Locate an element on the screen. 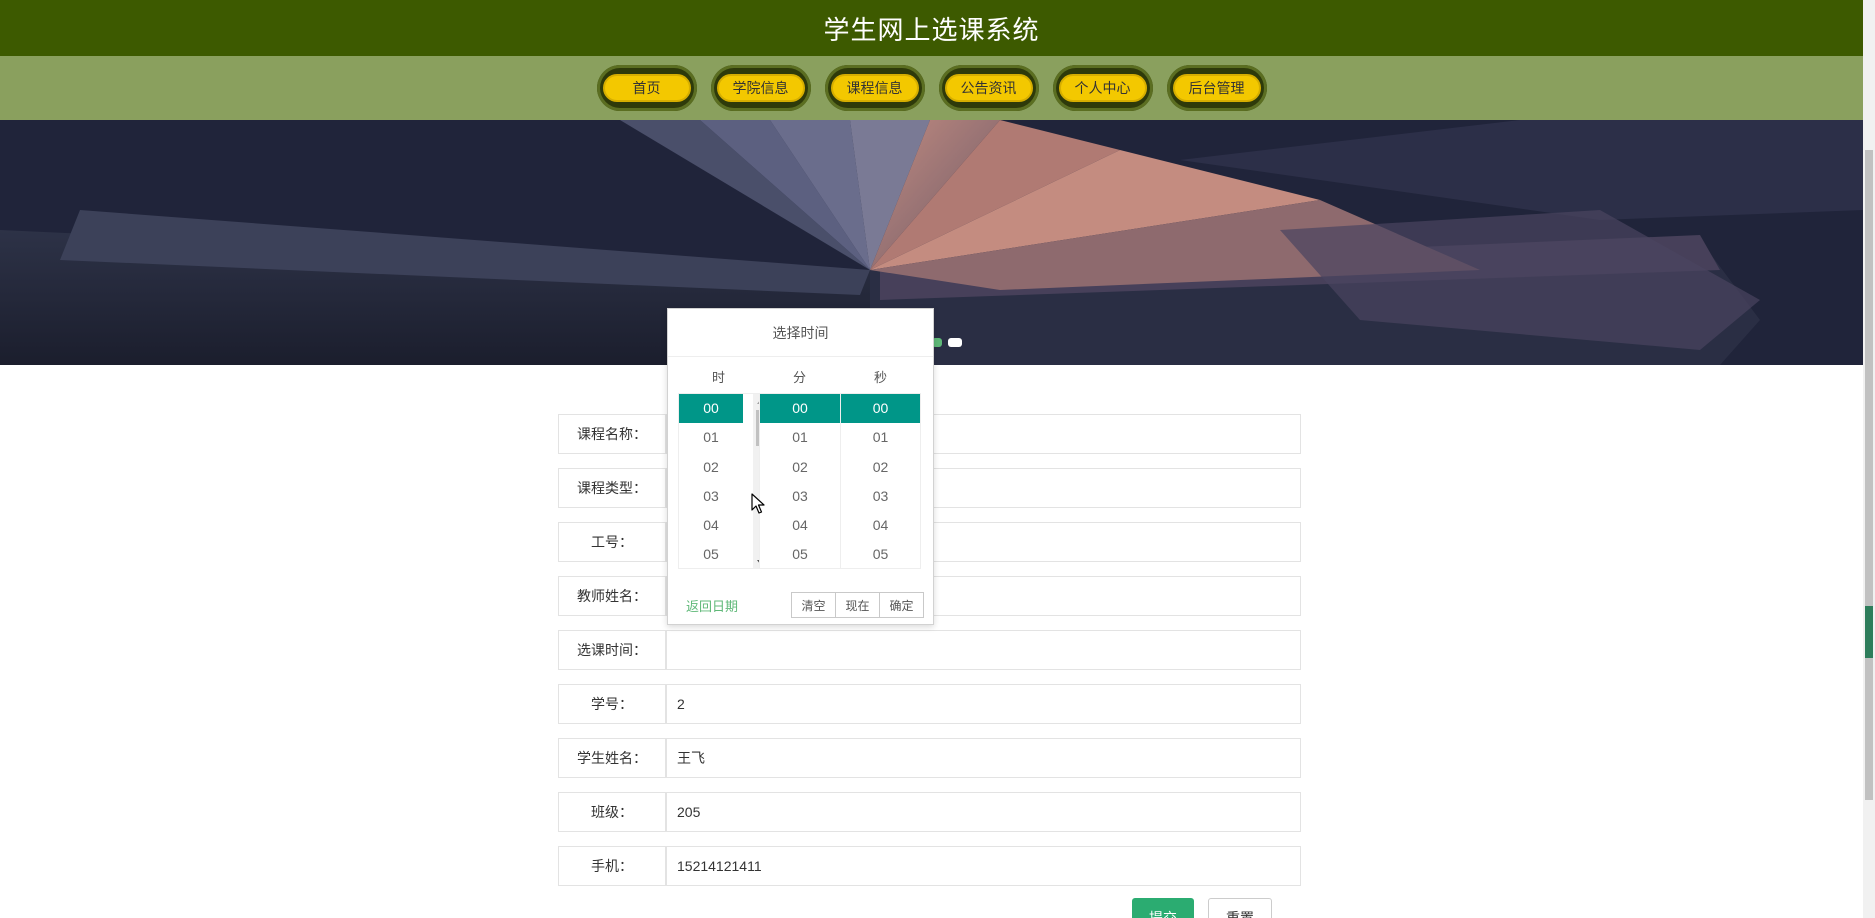  minute-option-selected: 00 is located at coordinates (800, 409).